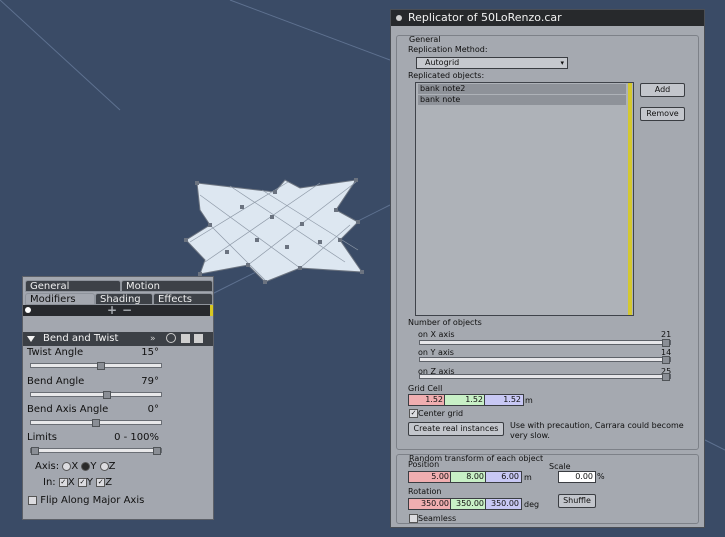 The height and width of the screenshot is (537, 725). What do you see at coordinates (171, 338) in the screenshot?
I see `gear-icon` at bounding box center [171, 338].